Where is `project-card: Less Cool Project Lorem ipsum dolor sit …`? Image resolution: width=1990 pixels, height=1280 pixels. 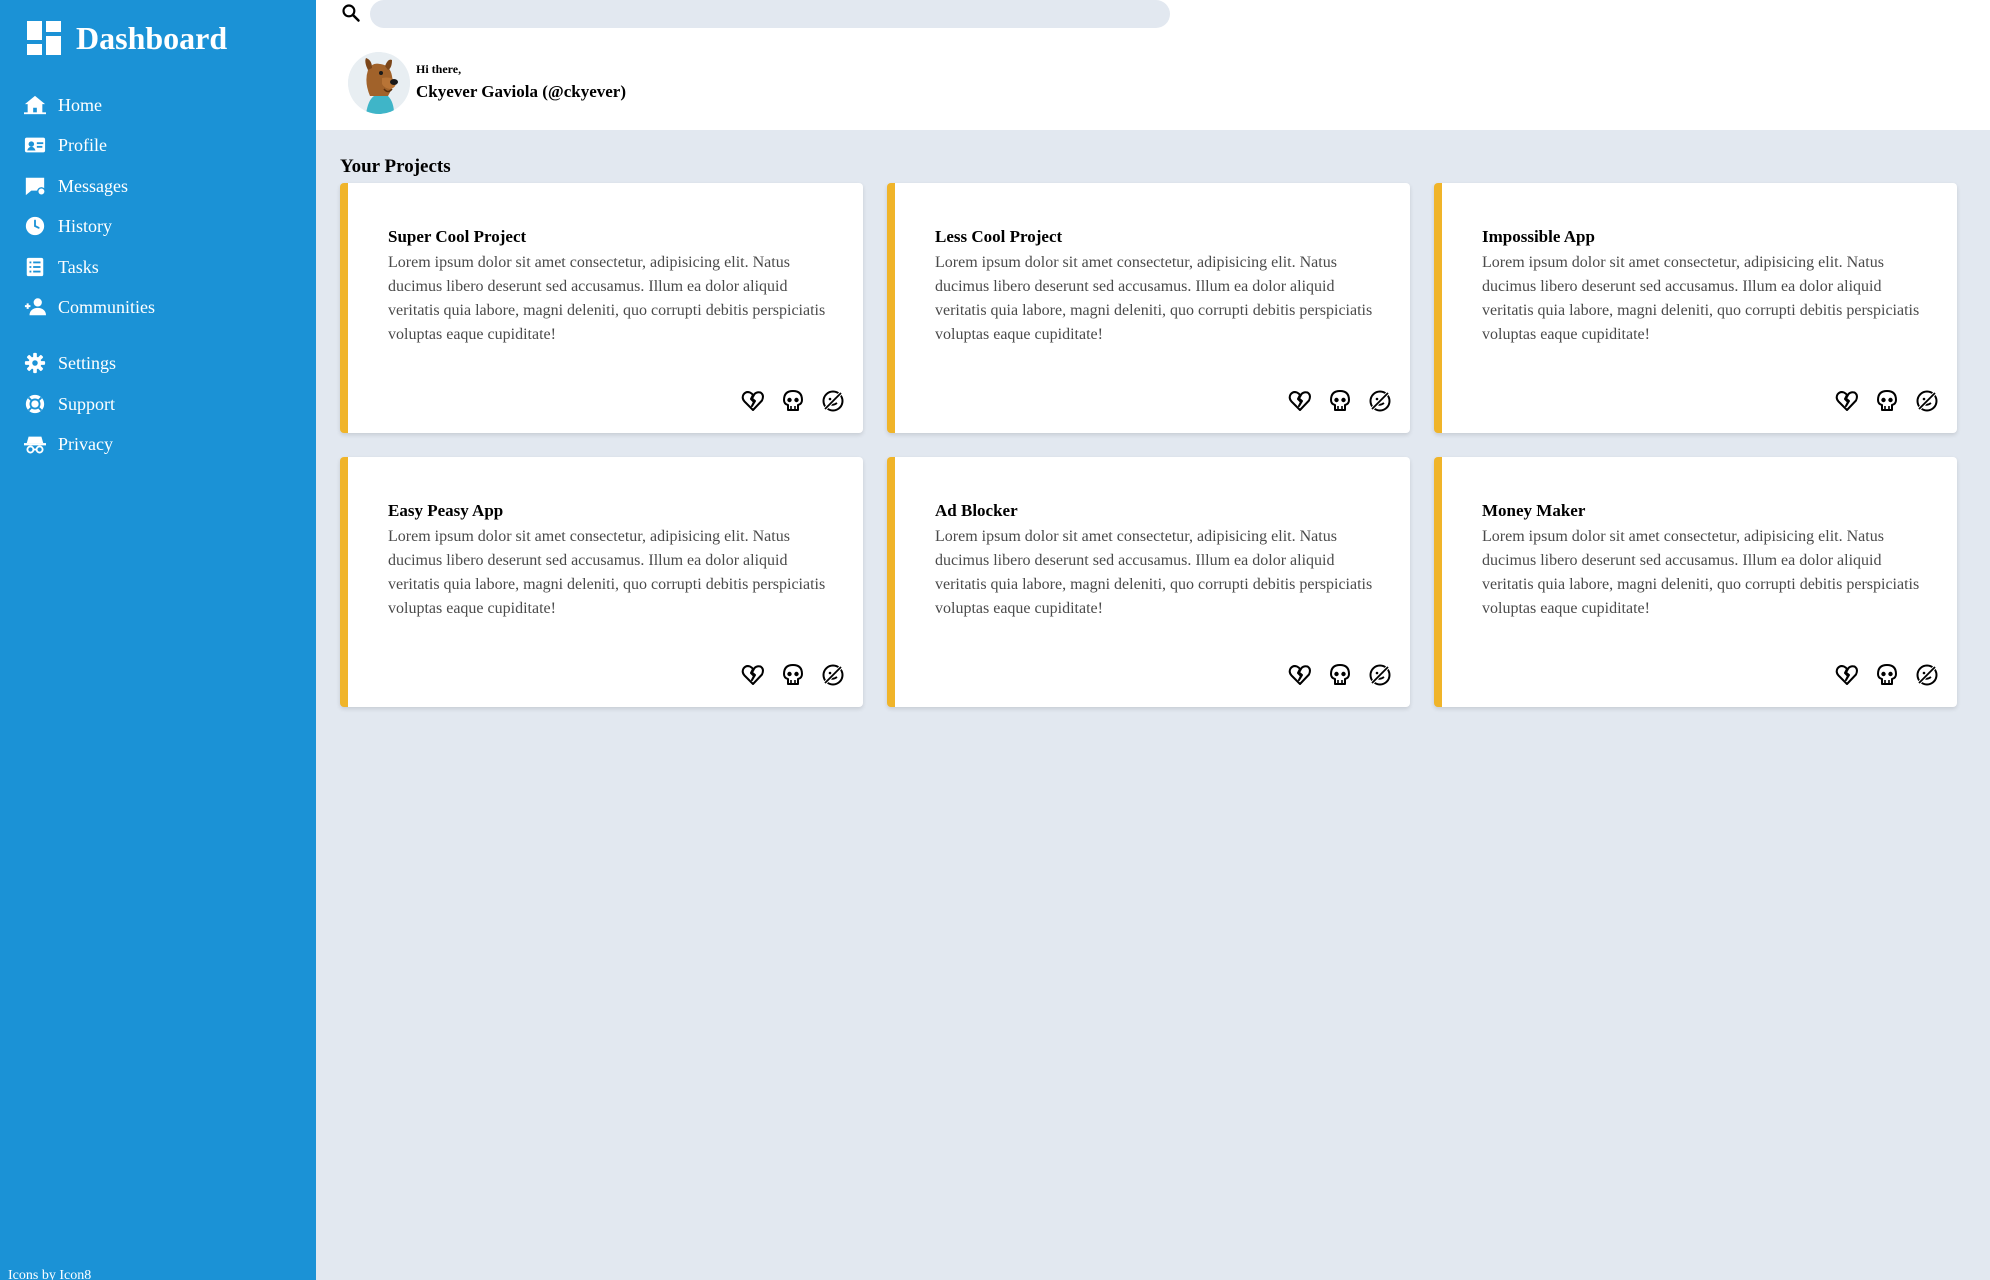 project-card: Less Cool Project Lorem ipsum dolor sit … is located at coordinates (1148, 308).